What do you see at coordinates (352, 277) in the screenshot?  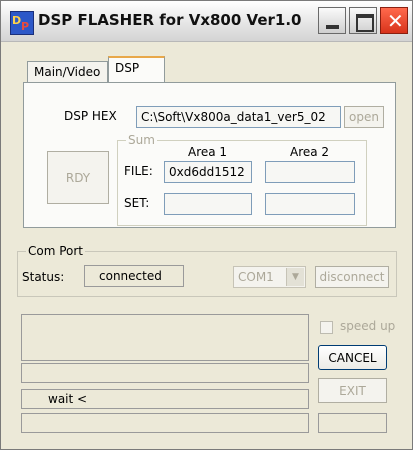 I see `disconnect-button: disconnect` at bounding box center [352, 277].